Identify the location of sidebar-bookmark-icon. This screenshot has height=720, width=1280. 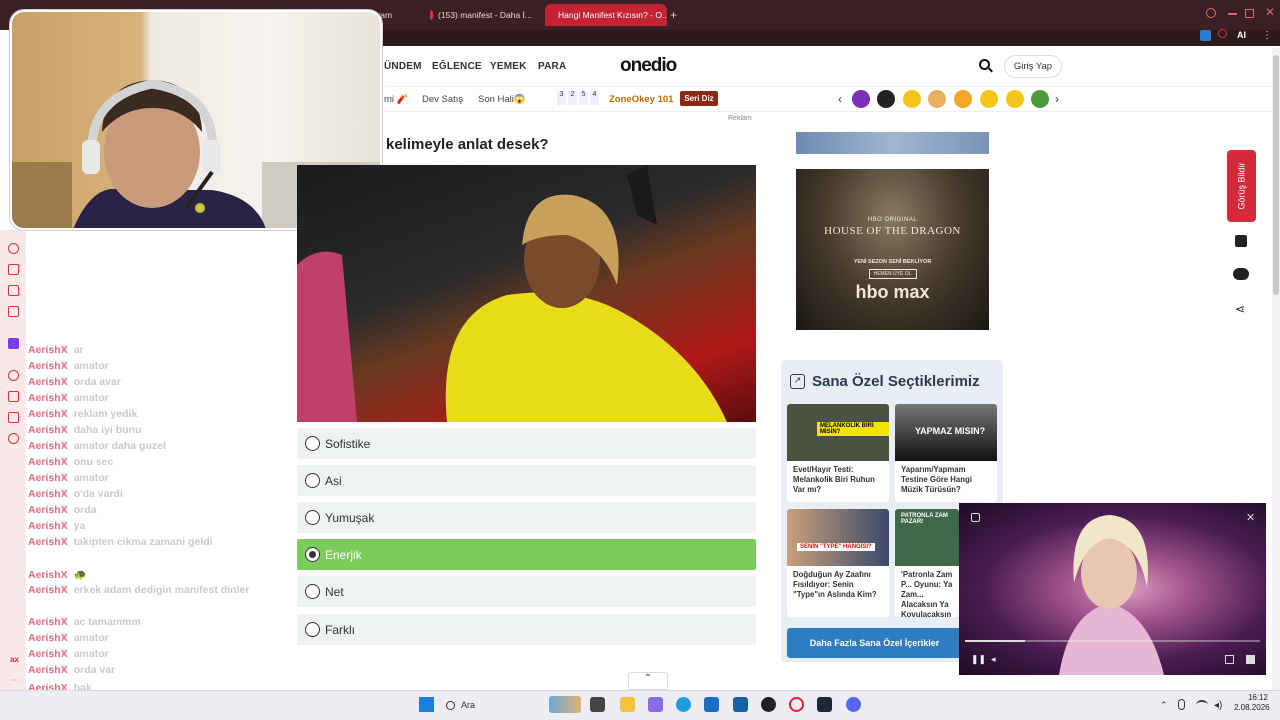
(13, 396).